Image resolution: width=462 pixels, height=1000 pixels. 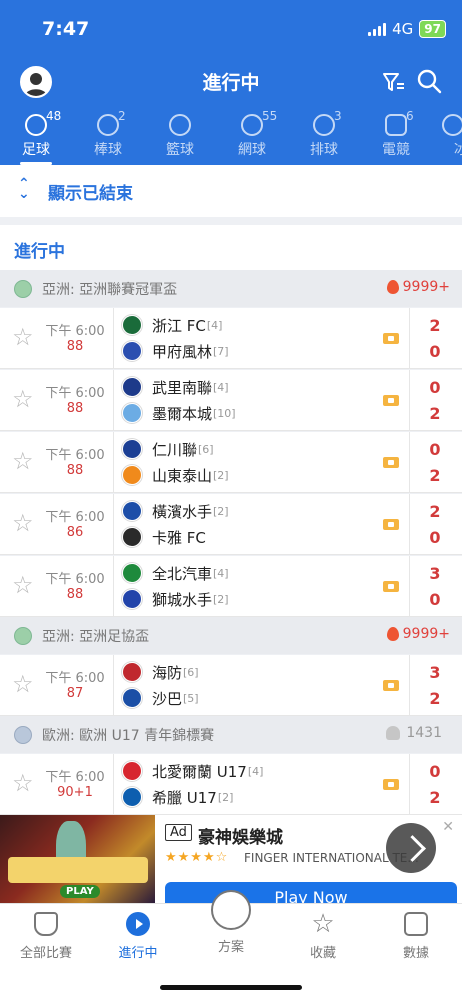 I want to click on home-team: 全北汽車 [4], so click(x=175, y=573).